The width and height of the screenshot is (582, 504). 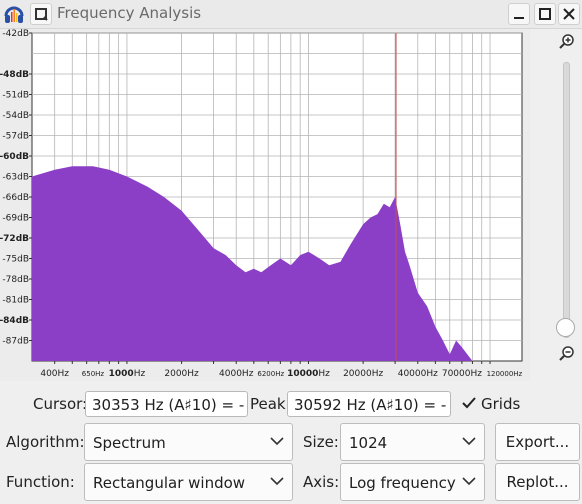 What do you see at coordinates (127, 374) in the screenshot?
I see `frequency-tick-label: 1000Hz` at bounding box center [127, 374].